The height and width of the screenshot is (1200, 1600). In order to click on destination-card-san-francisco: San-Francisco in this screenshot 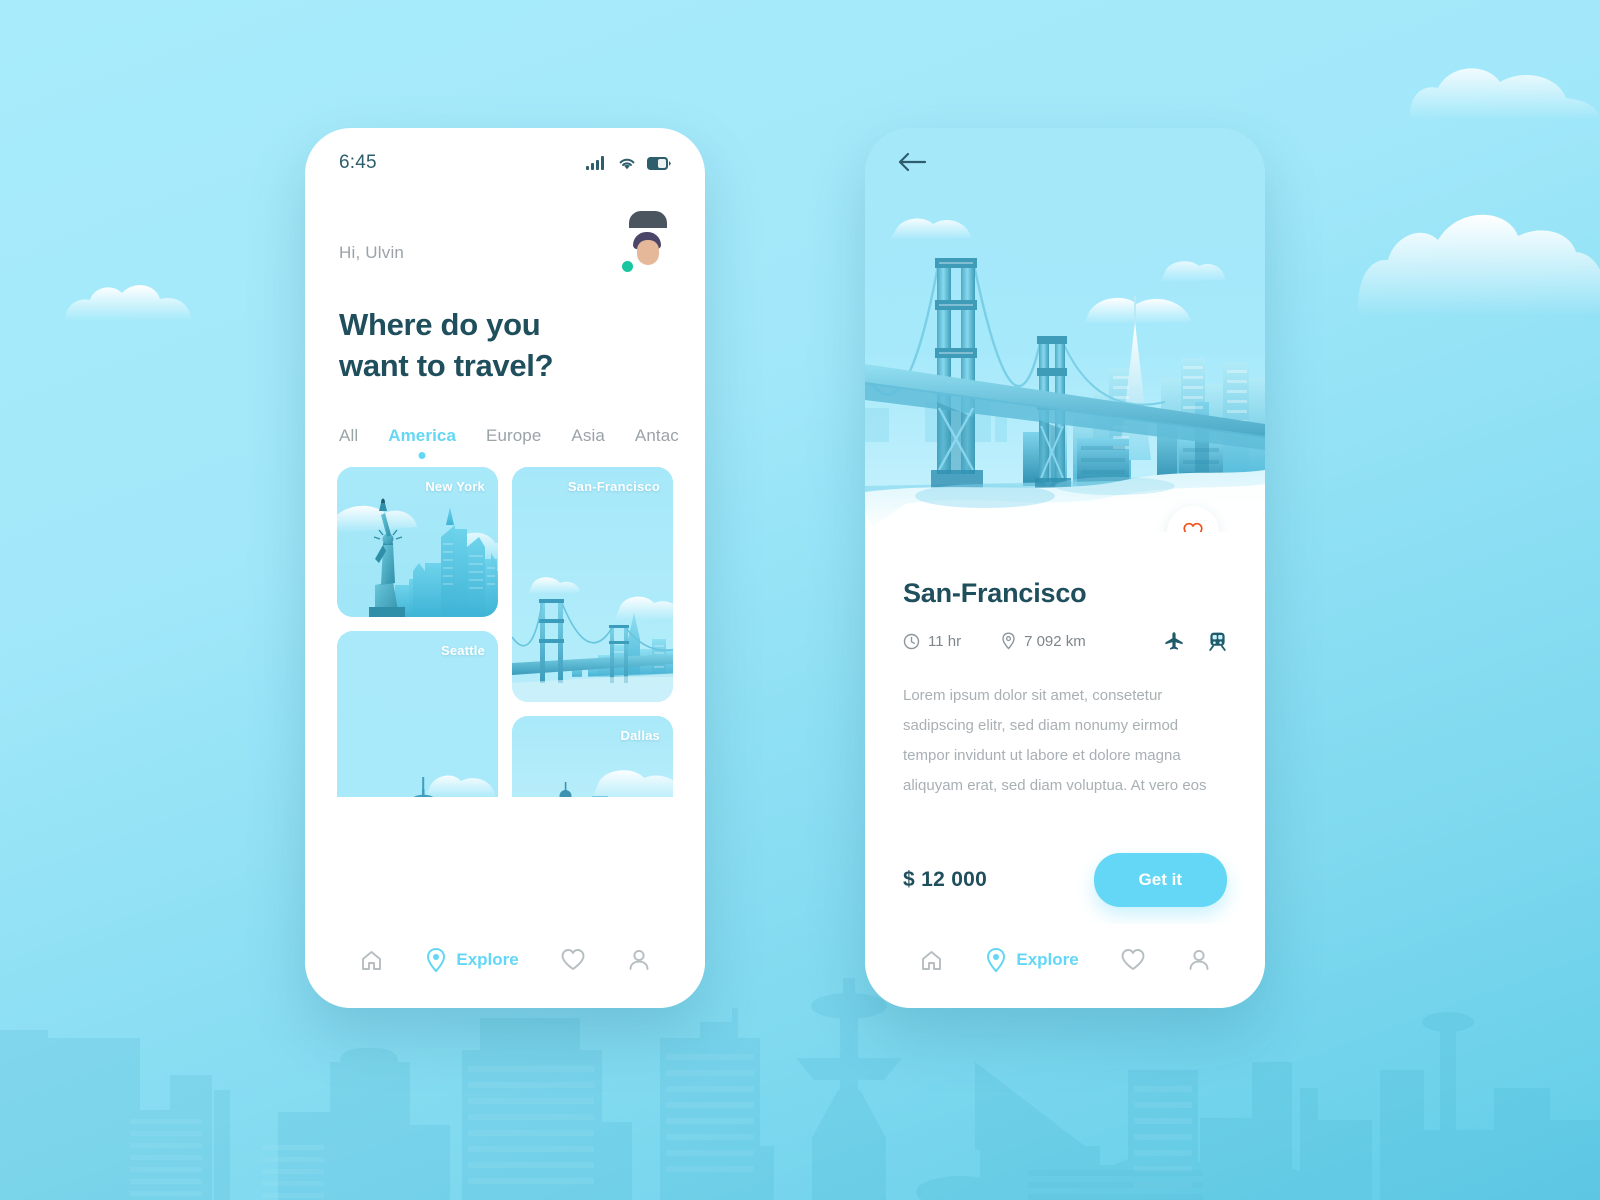, I will do `click(592, 585)`.